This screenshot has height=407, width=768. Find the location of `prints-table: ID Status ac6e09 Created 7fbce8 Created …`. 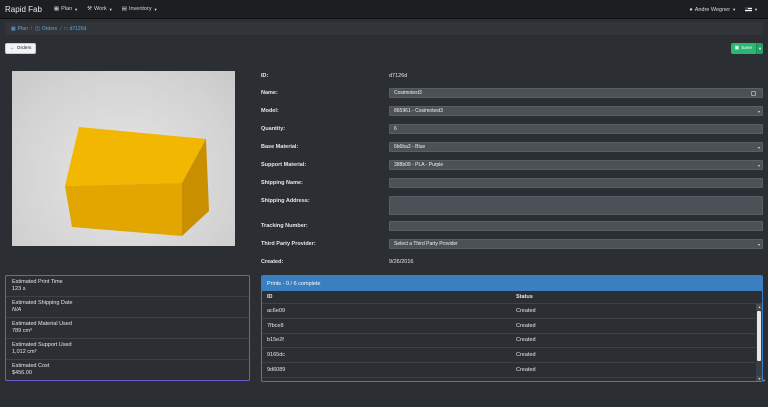

prints-table: ID Status ac6e09 Created 7fbce8 Created … is located at coordinates (512, 334).